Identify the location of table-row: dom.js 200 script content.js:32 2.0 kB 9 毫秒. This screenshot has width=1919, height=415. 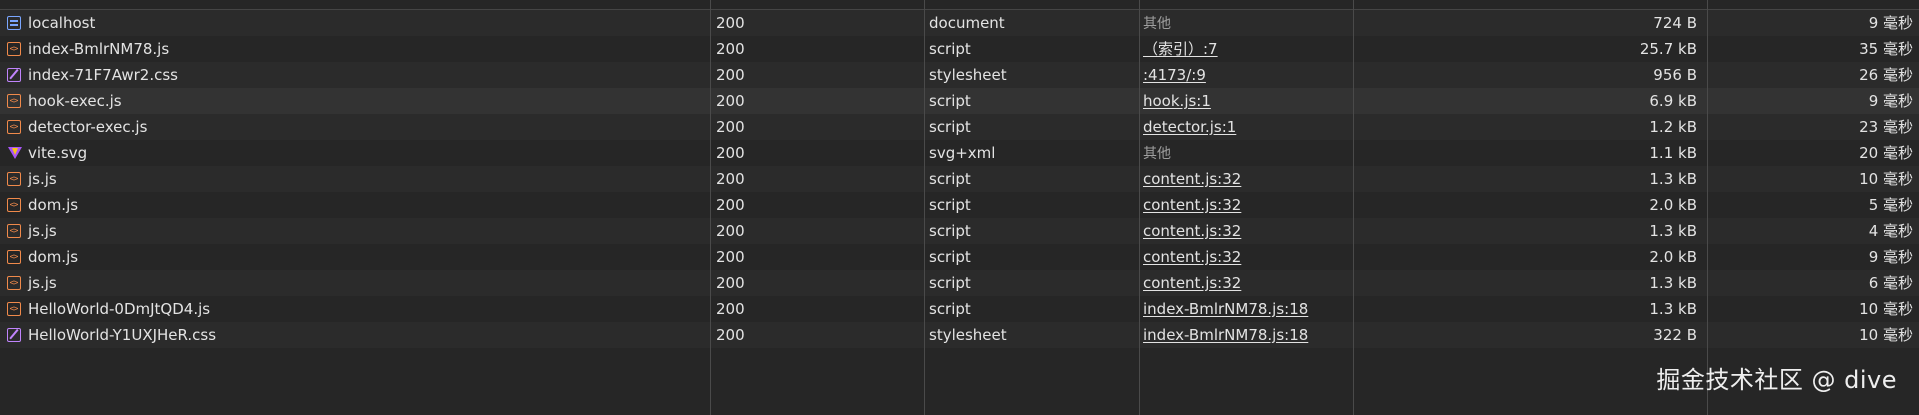
(959, 257).